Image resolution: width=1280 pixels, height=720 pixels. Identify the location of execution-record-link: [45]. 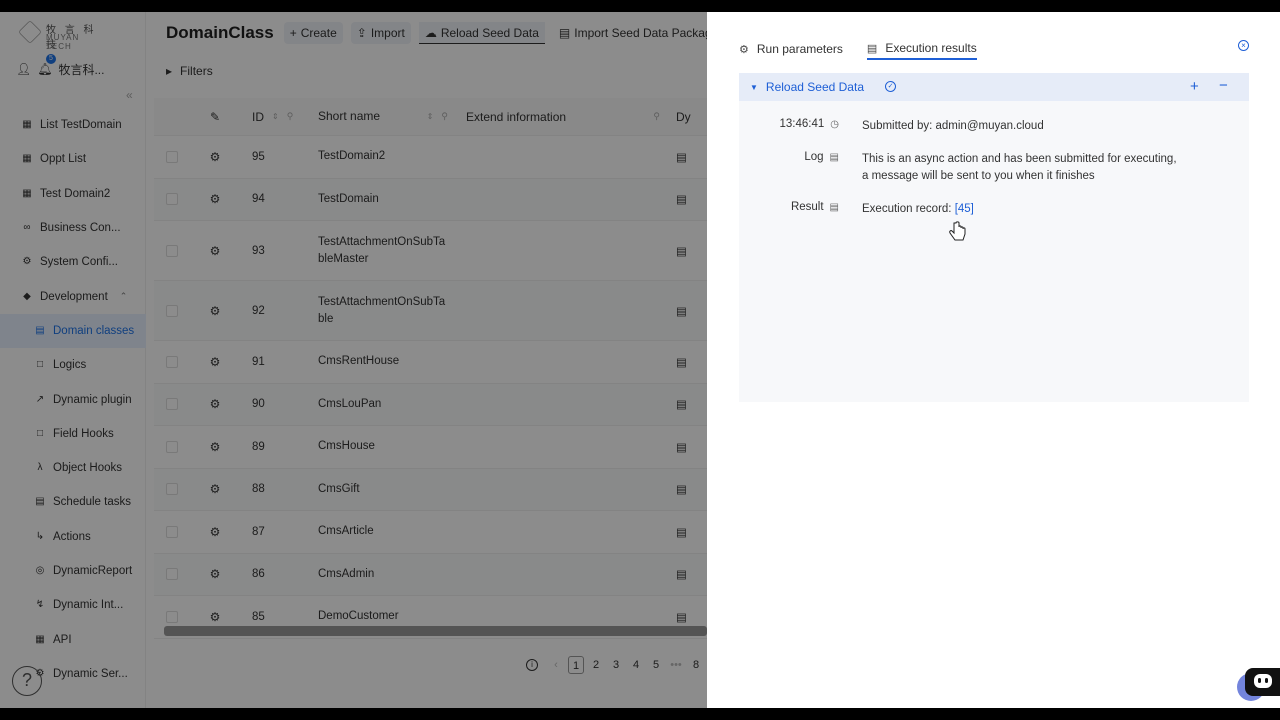
(964, 209).